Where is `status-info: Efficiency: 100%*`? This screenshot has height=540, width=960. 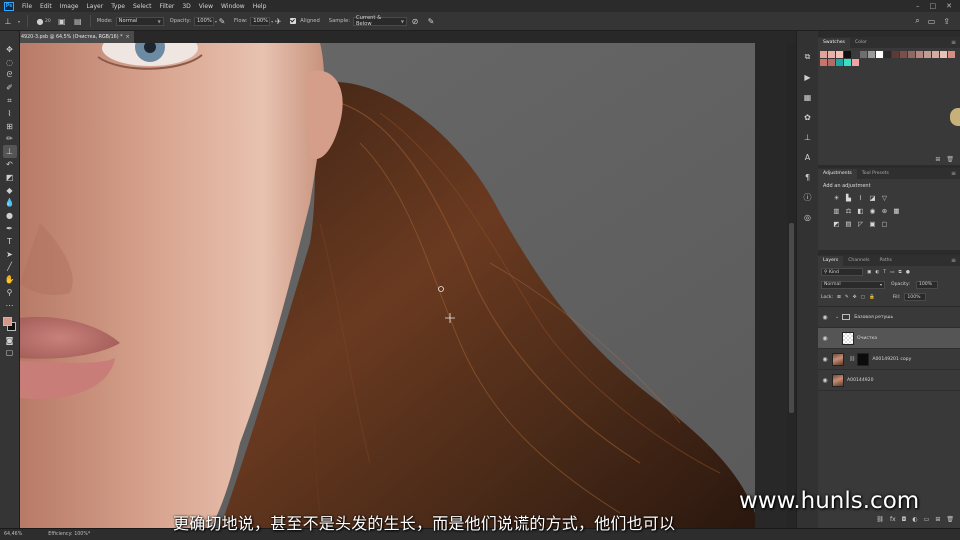 status-info: Efficiency: 100%* is located at coordinates (69, 534).